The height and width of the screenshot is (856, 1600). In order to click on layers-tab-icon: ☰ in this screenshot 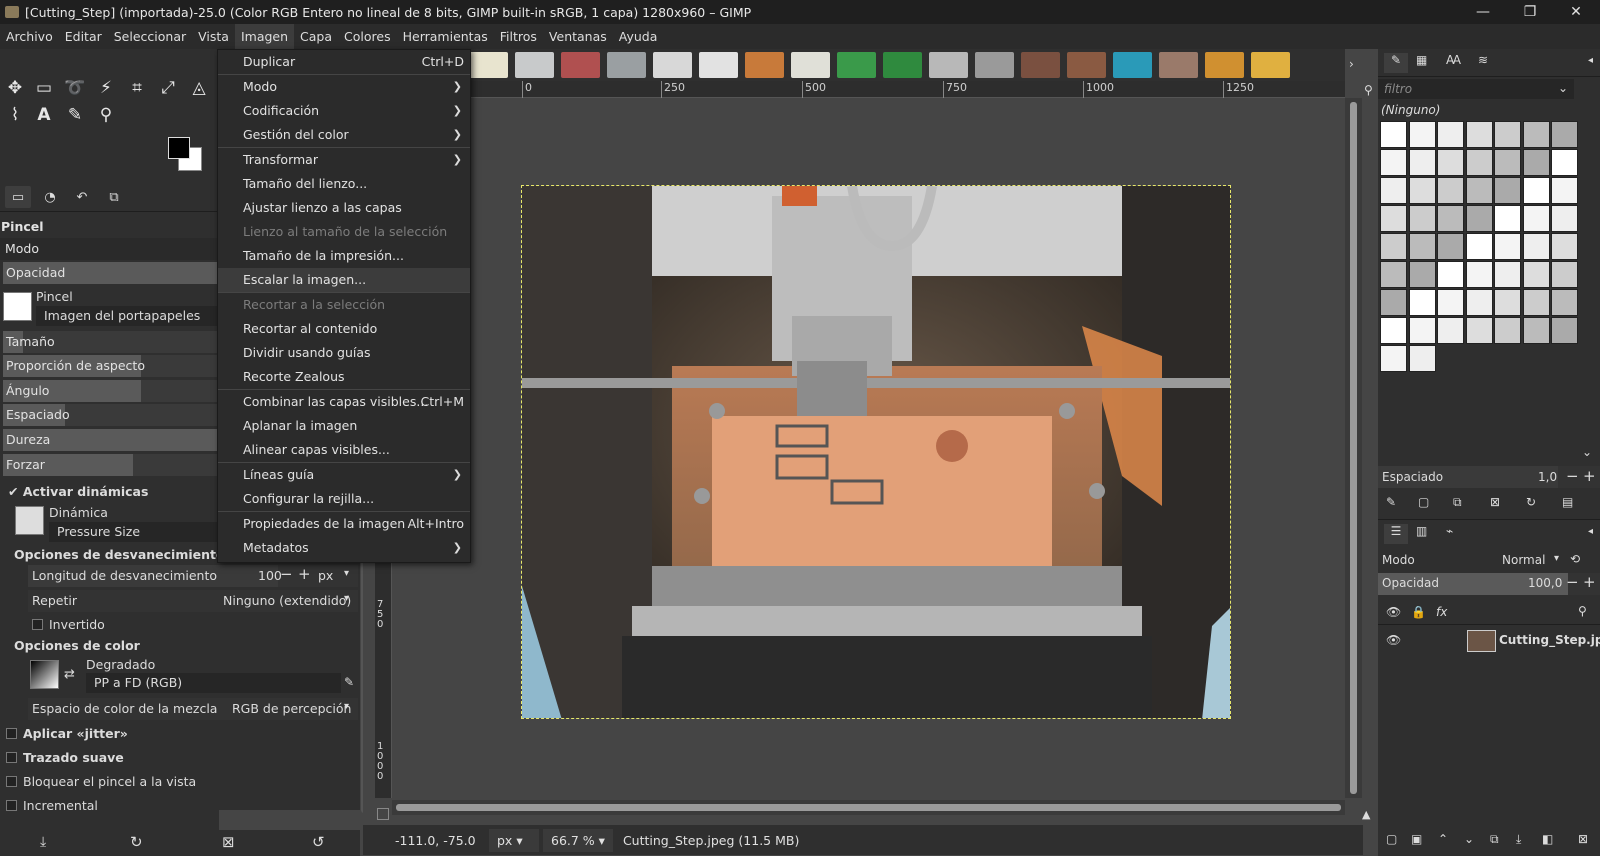, I will do `click(1396, 534)`.